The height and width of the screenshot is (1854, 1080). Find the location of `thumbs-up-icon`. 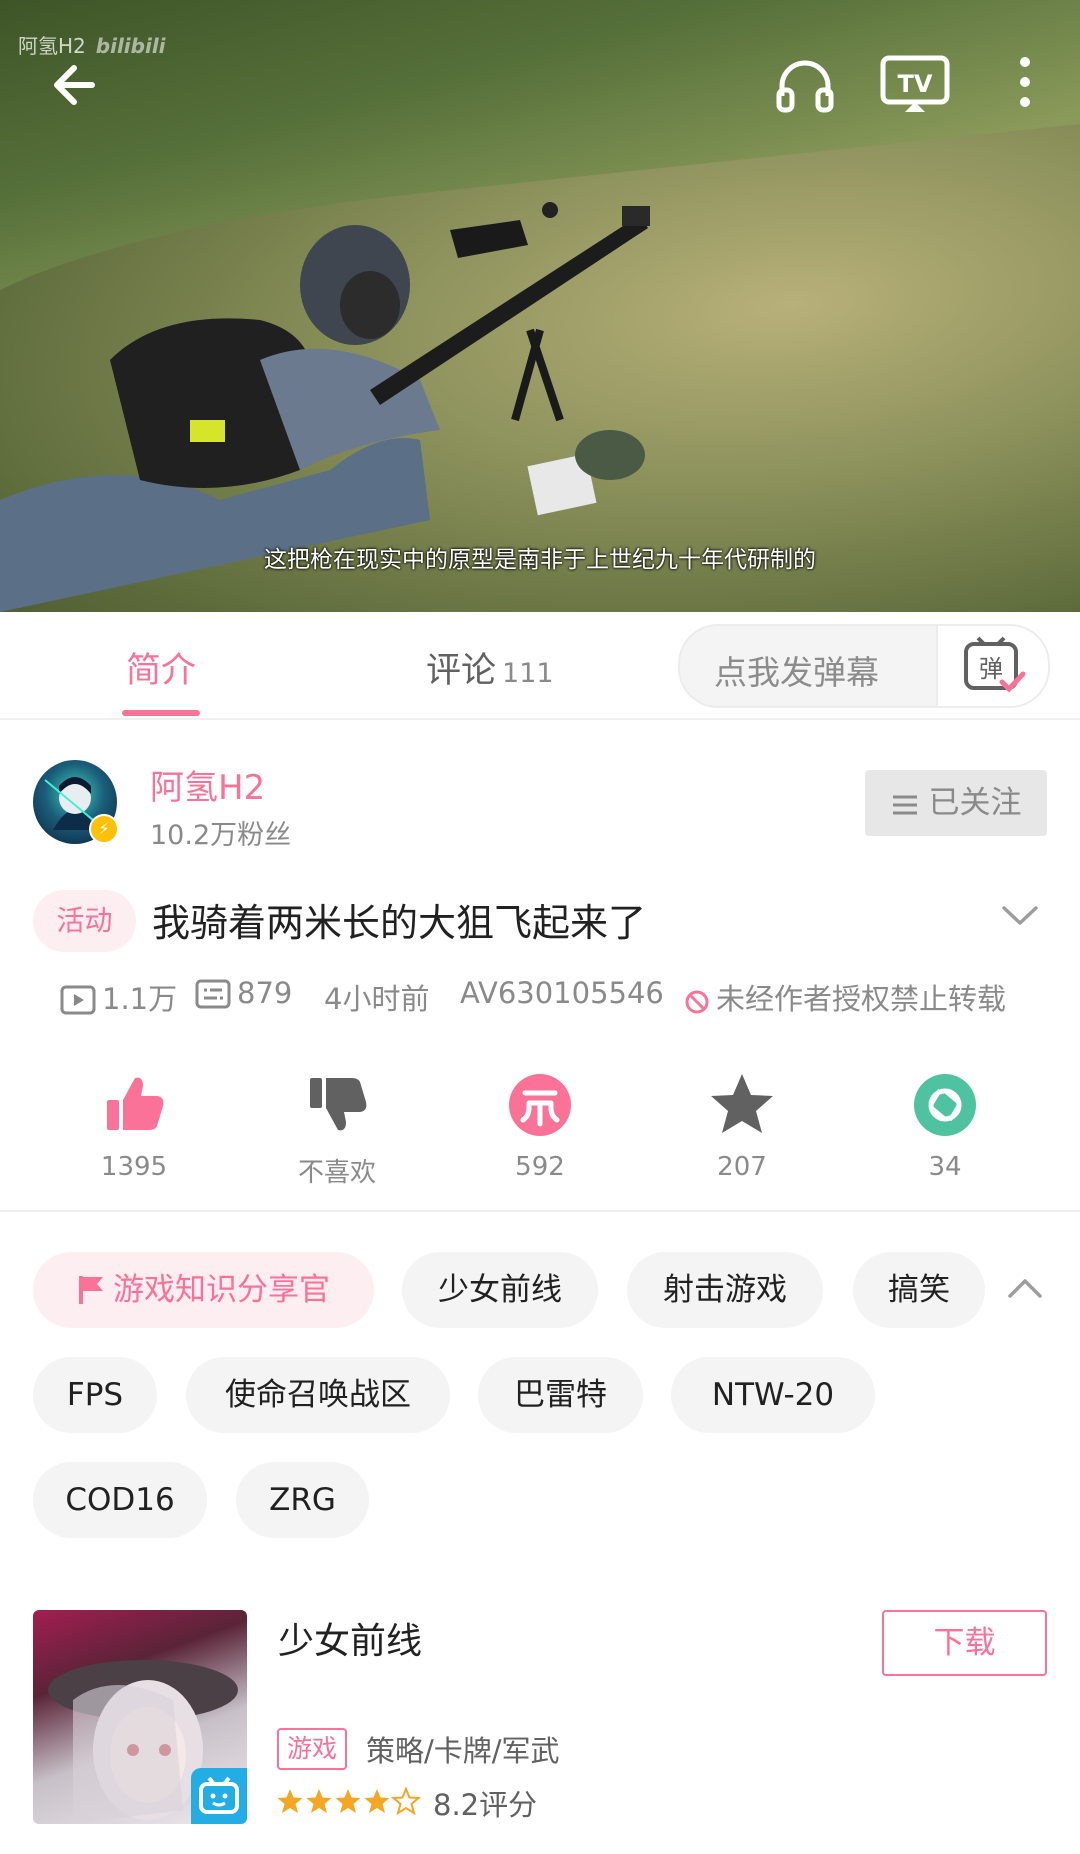

thumbs-up-icon is located at coordinates (135, 1103).